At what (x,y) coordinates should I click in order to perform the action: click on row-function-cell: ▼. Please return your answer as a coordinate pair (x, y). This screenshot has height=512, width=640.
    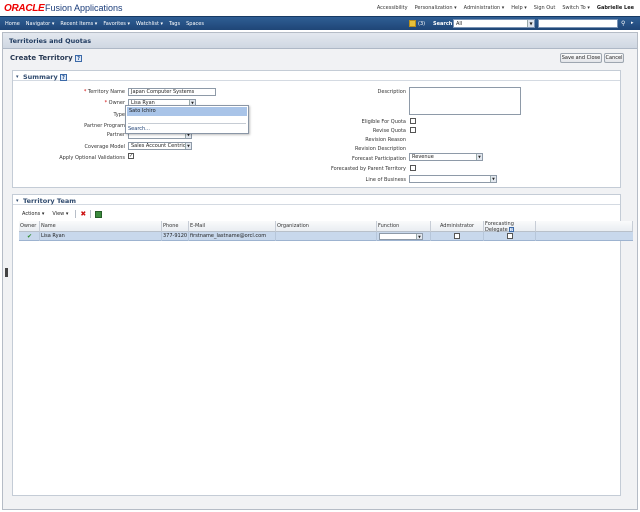
    Looking at the image, I should click on (404, 236).